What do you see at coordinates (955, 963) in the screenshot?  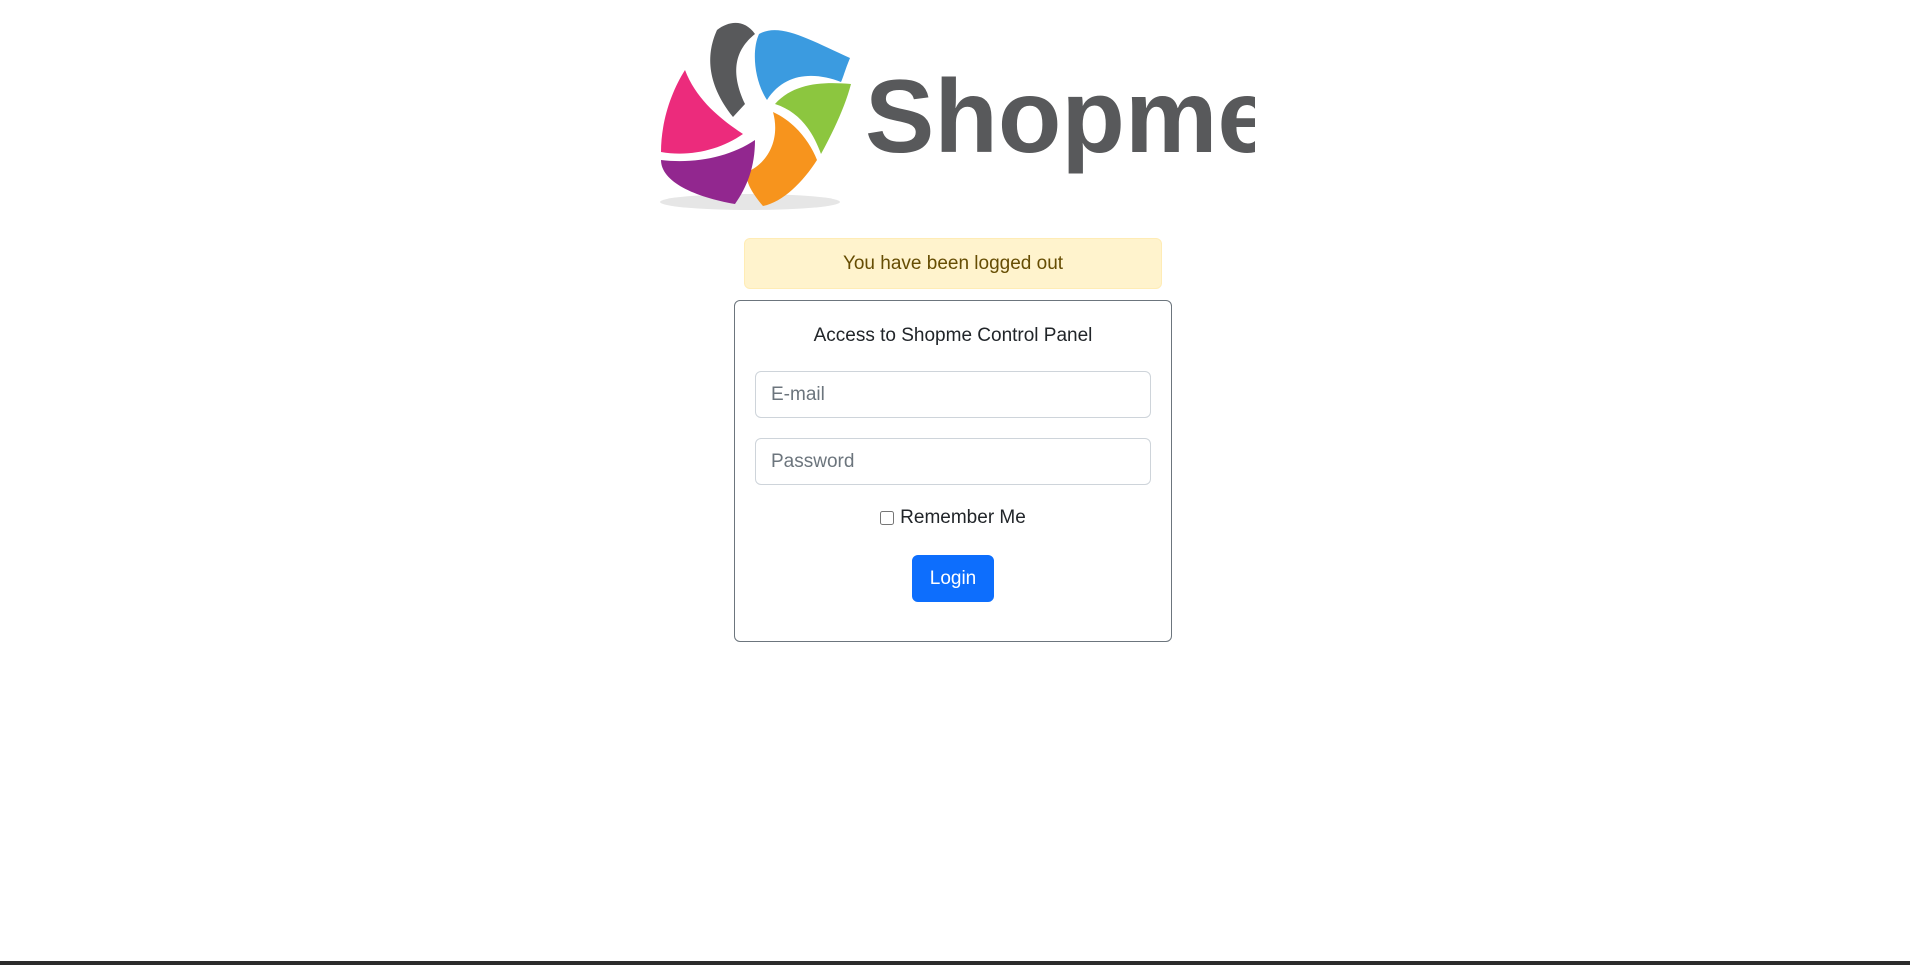 I see `bottom-edge-bar` at bounding box center [955, 963].